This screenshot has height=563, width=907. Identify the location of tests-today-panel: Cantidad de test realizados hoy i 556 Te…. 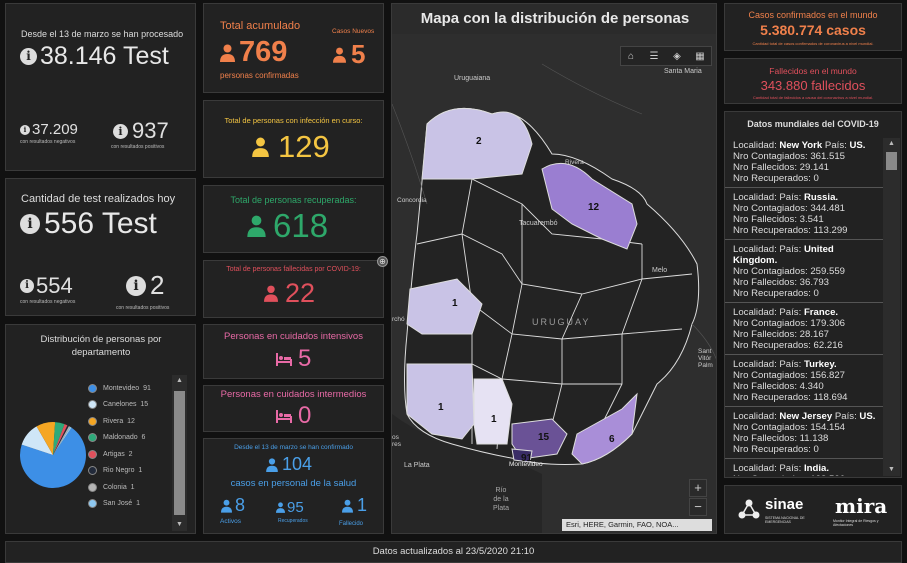
(100, 247).